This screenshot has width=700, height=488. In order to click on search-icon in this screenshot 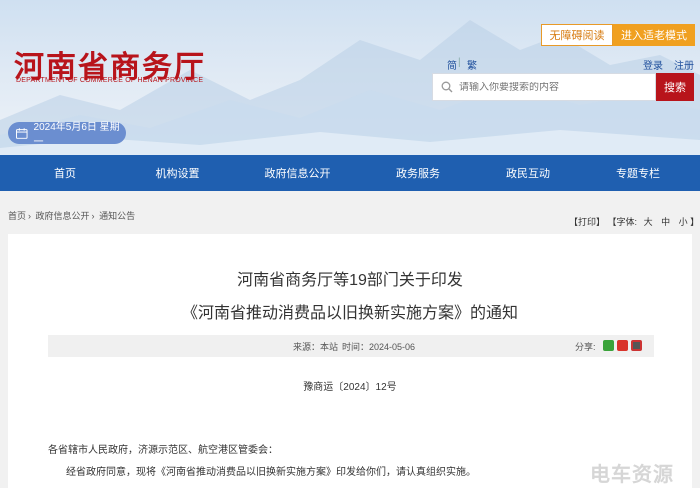, I will do `click(447, 87)`.